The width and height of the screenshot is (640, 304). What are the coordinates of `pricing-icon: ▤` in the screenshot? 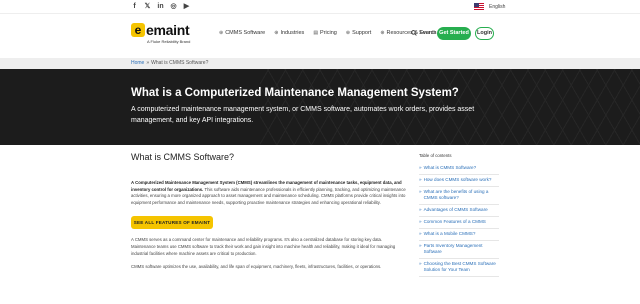 It's located at (316, 33).